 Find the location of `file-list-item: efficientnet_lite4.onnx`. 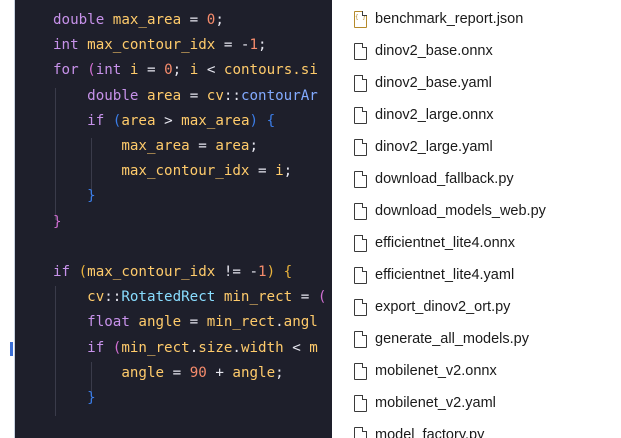

file-list-item: efficientnet_lite4.onnx is located at coordinates (476, 243).